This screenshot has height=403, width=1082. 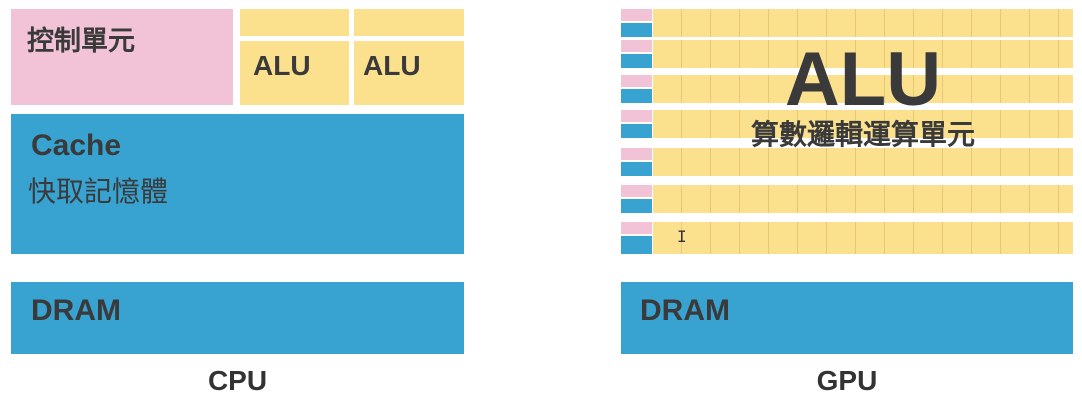 What do you see at coordinates (847, 318) in the screenshot?
I see `gpu-dram: DRAM` at bounding box center [847, 318].